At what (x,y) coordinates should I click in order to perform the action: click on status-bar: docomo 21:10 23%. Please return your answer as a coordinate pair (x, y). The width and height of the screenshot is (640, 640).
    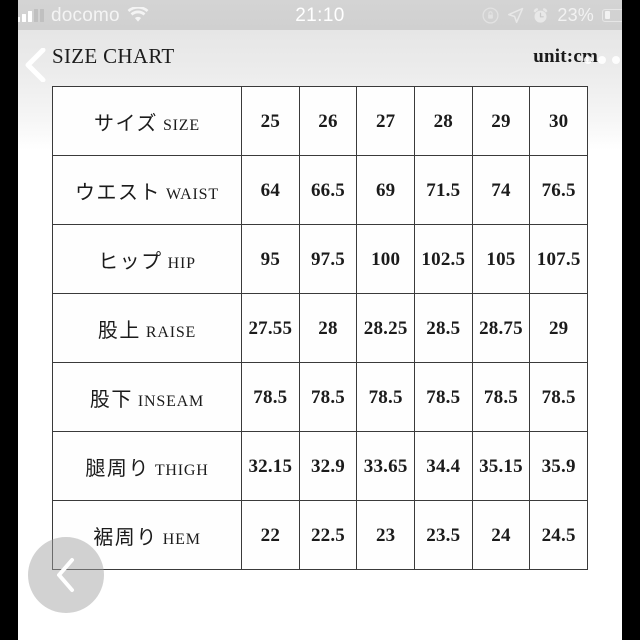
    Looking at the image, I should click on (320, 15).